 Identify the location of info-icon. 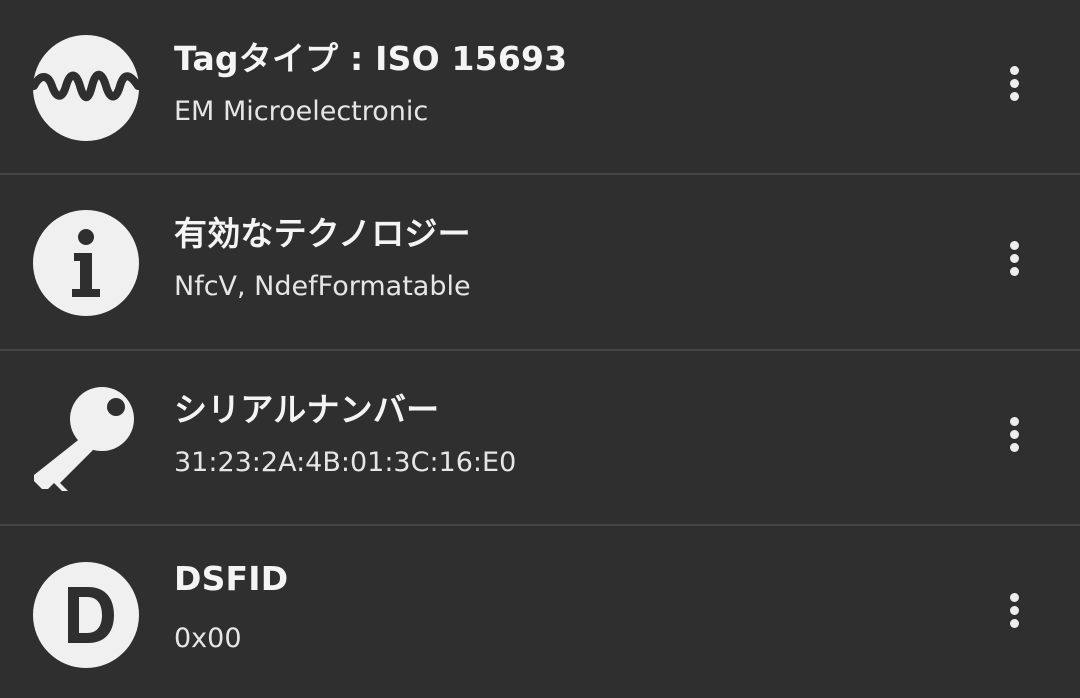
(86, 263).